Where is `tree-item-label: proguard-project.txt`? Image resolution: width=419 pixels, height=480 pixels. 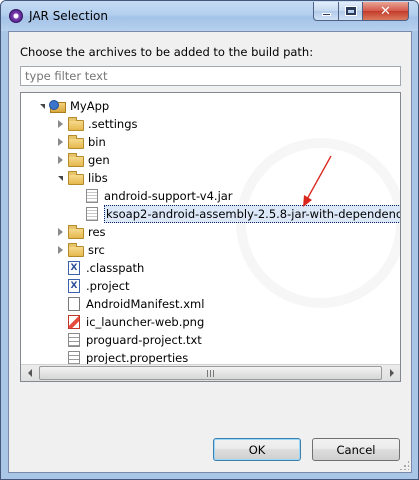
tree-item-label: proguard-project.txt is located at coordinates (144, 340).